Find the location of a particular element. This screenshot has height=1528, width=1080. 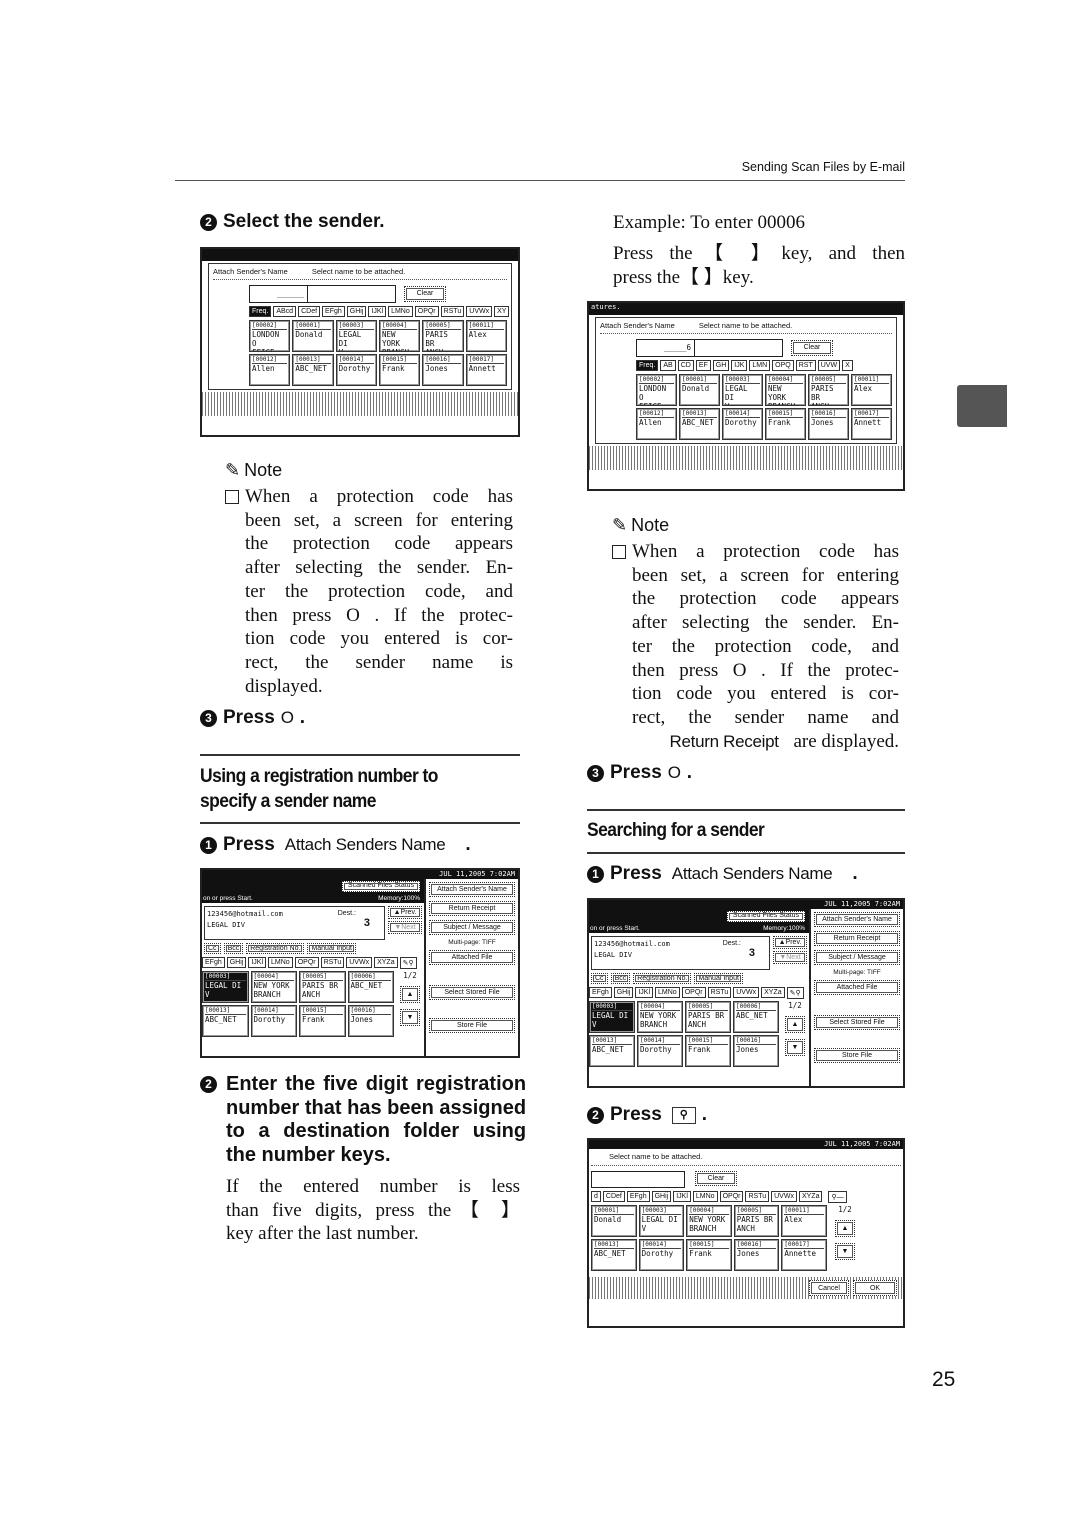

tab-d: d is located at coordinates (596, 1196).